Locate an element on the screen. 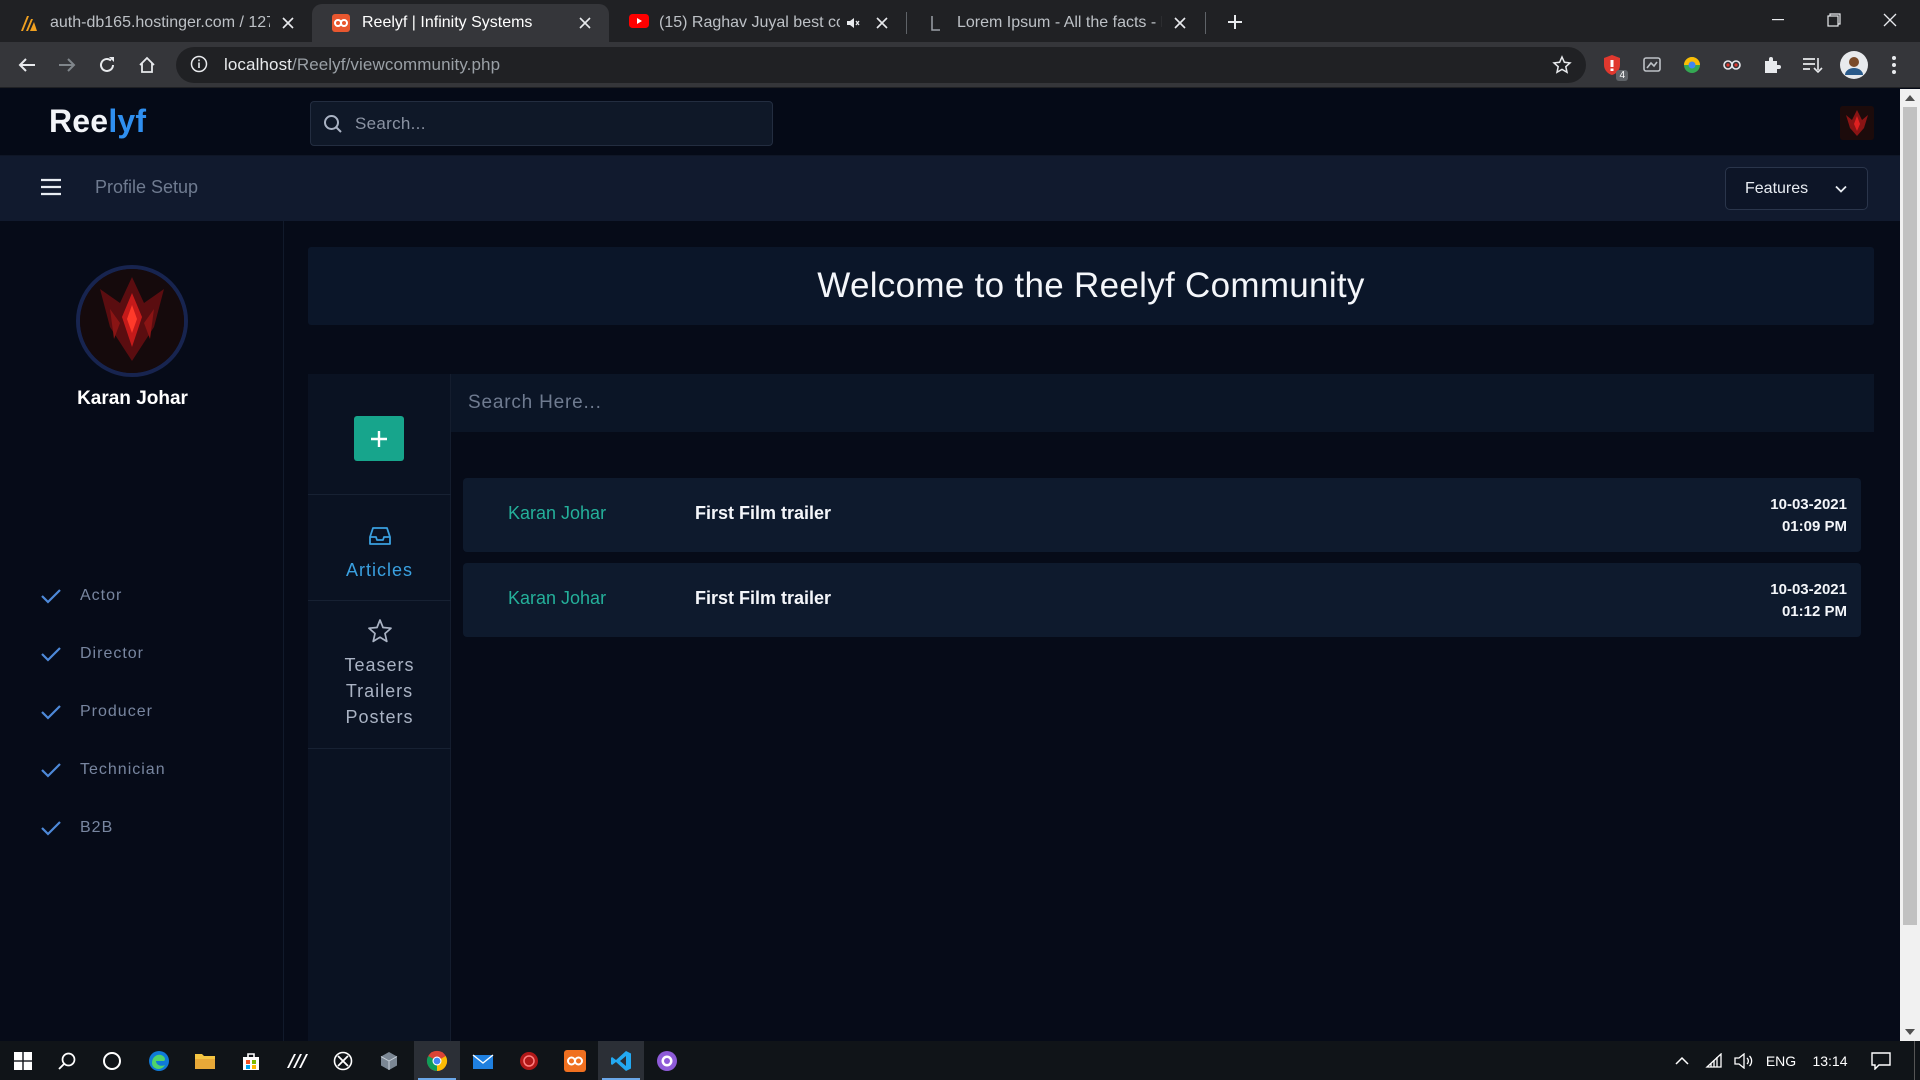 The height and width of the screenshot is (1080, 1920). role-label: Producer is located at coordinates (116, 711).